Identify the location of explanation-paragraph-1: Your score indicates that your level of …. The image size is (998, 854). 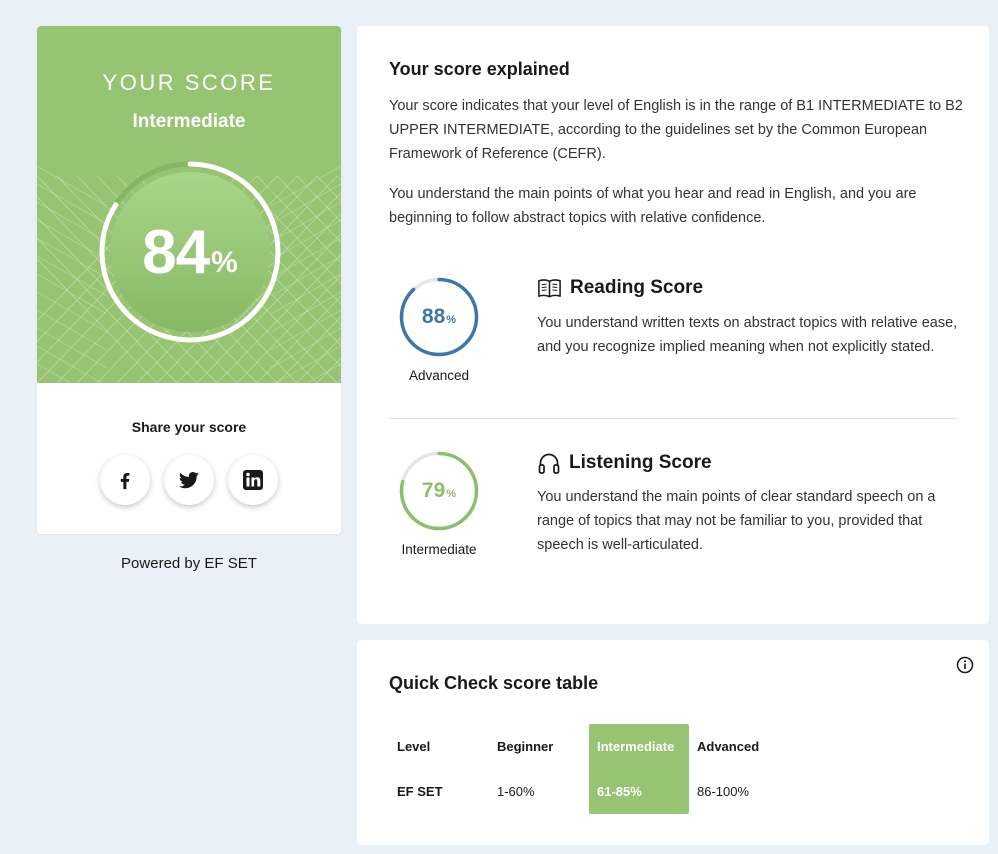
(676, 130).